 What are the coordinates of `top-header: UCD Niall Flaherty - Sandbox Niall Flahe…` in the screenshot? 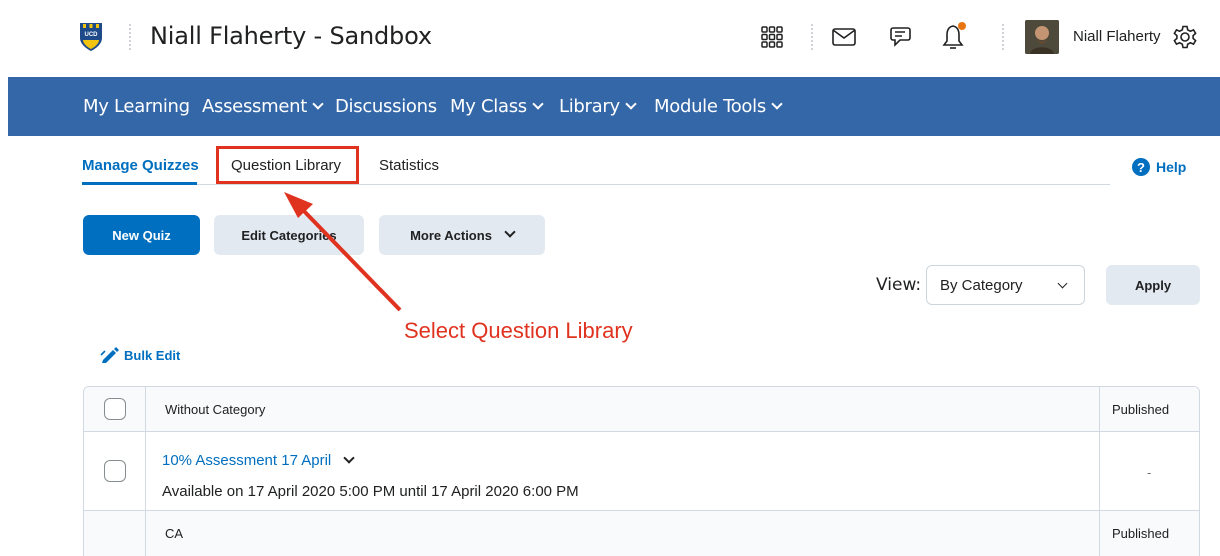 It's located at (610, 38).